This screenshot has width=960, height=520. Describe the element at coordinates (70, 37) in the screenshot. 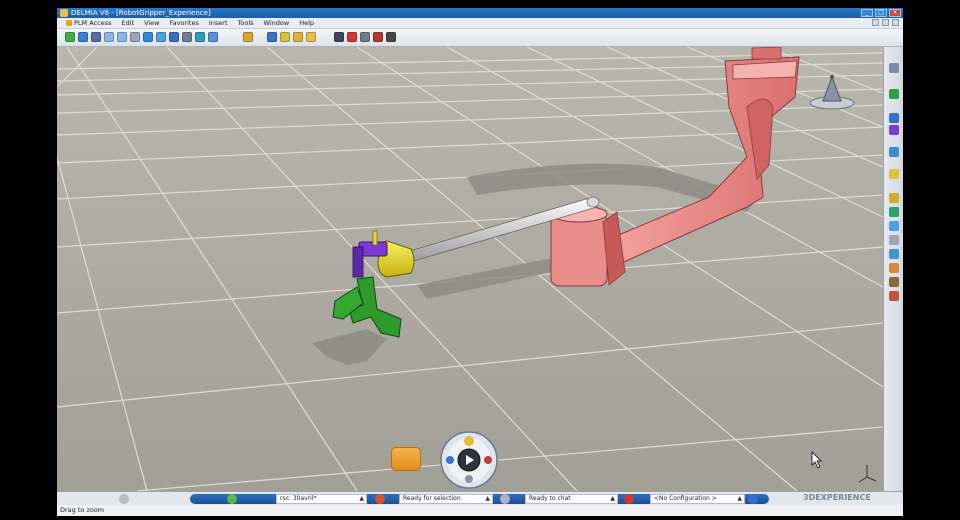

I see `fit-all-icon` at that location.